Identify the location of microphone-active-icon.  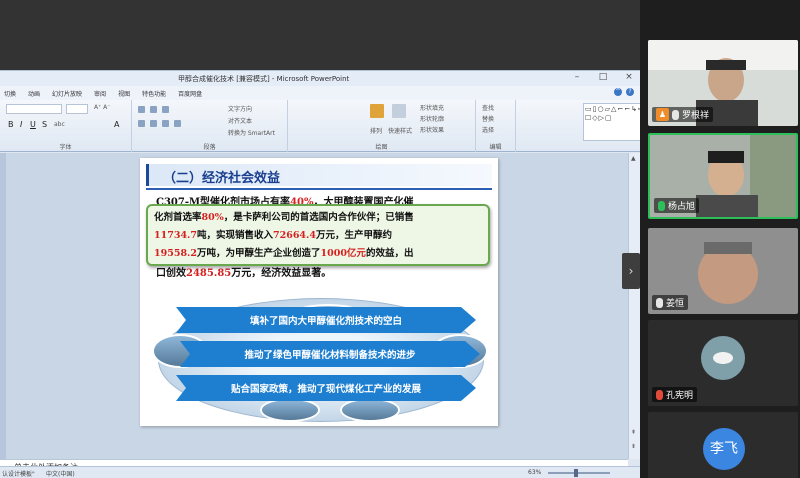
(661, 205).